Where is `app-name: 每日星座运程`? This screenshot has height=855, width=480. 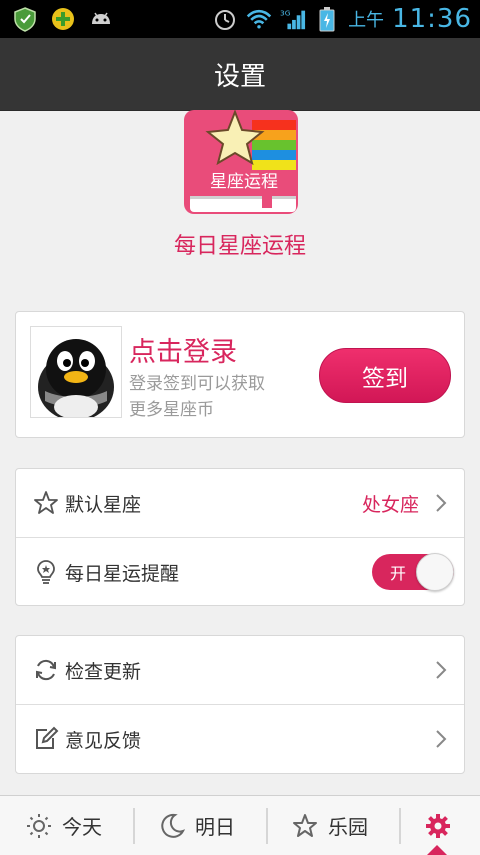
app-name: 每日星座运程 is located at coordinates (239, 246).